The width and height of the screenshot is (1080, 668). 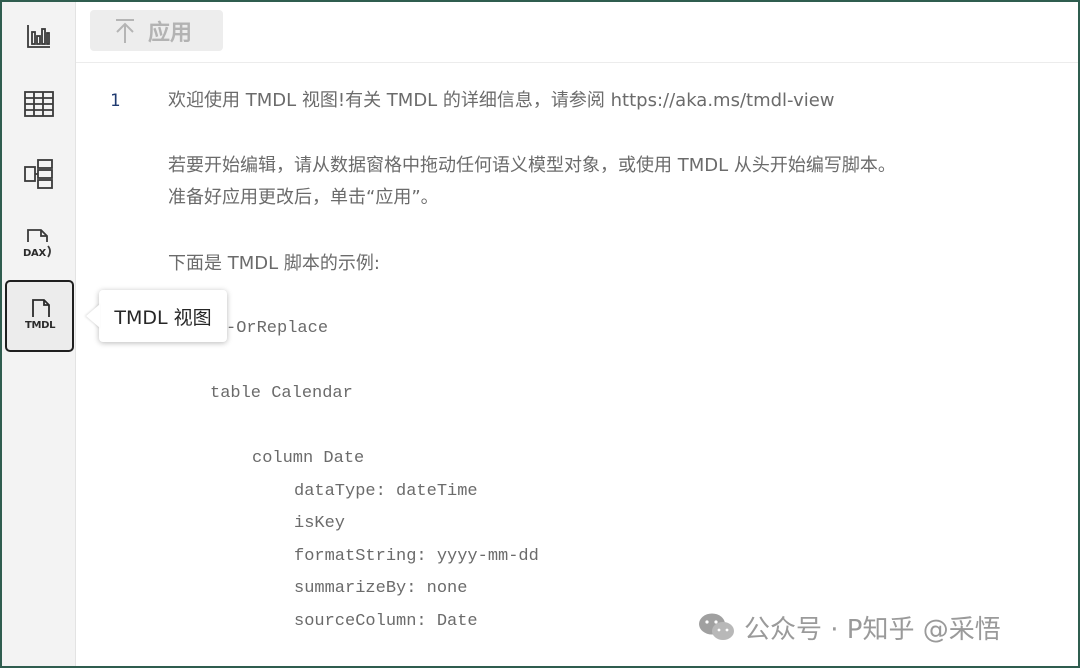 I want to click on model-view-button, so click(x=38, y=174).